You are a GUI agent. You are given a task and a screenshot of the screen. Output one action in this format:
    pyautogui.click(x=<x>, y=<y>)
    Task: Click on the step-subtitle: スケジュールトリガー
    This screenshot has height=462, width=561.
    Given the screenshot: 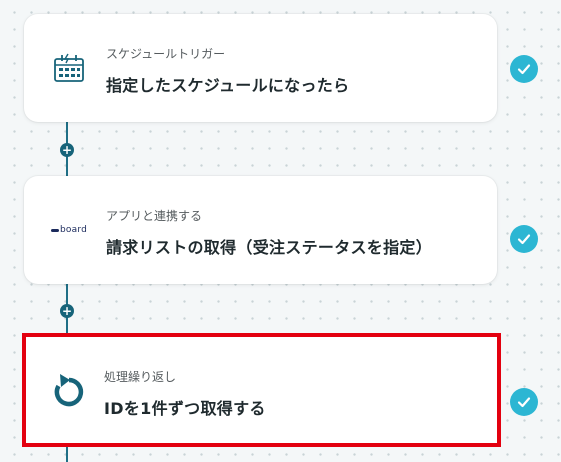 What is the action you would take?
    pyautogui.click(x=166, y=54)
    